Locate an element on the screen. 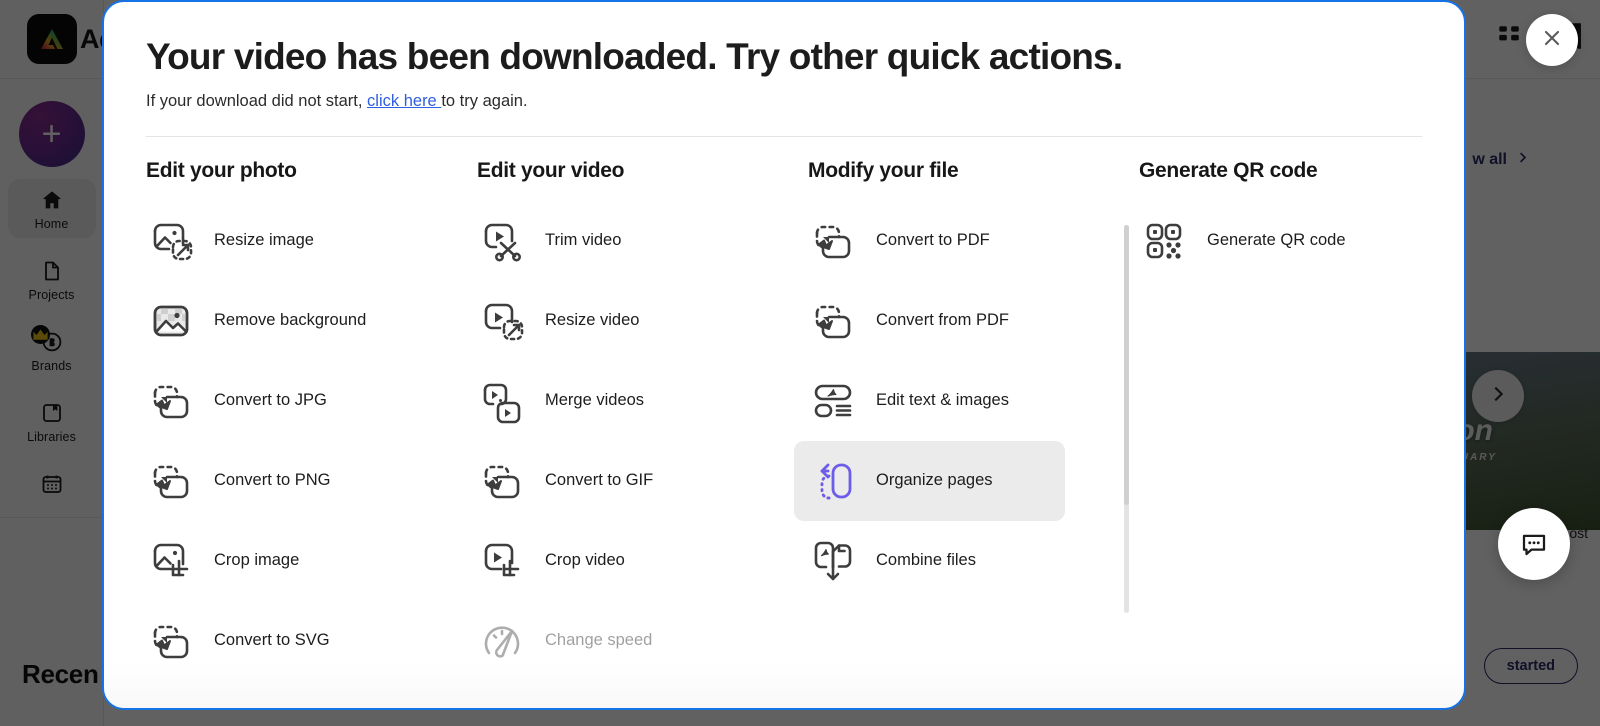  action-resize-image: Resize image is located at coordinates (267, 241).